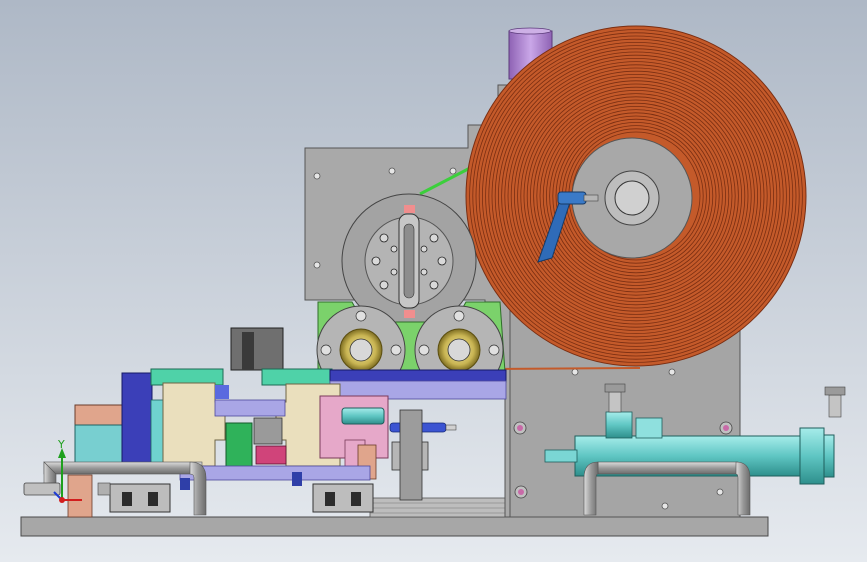  I want to click on center-jaw-gray, so click(268, 431).